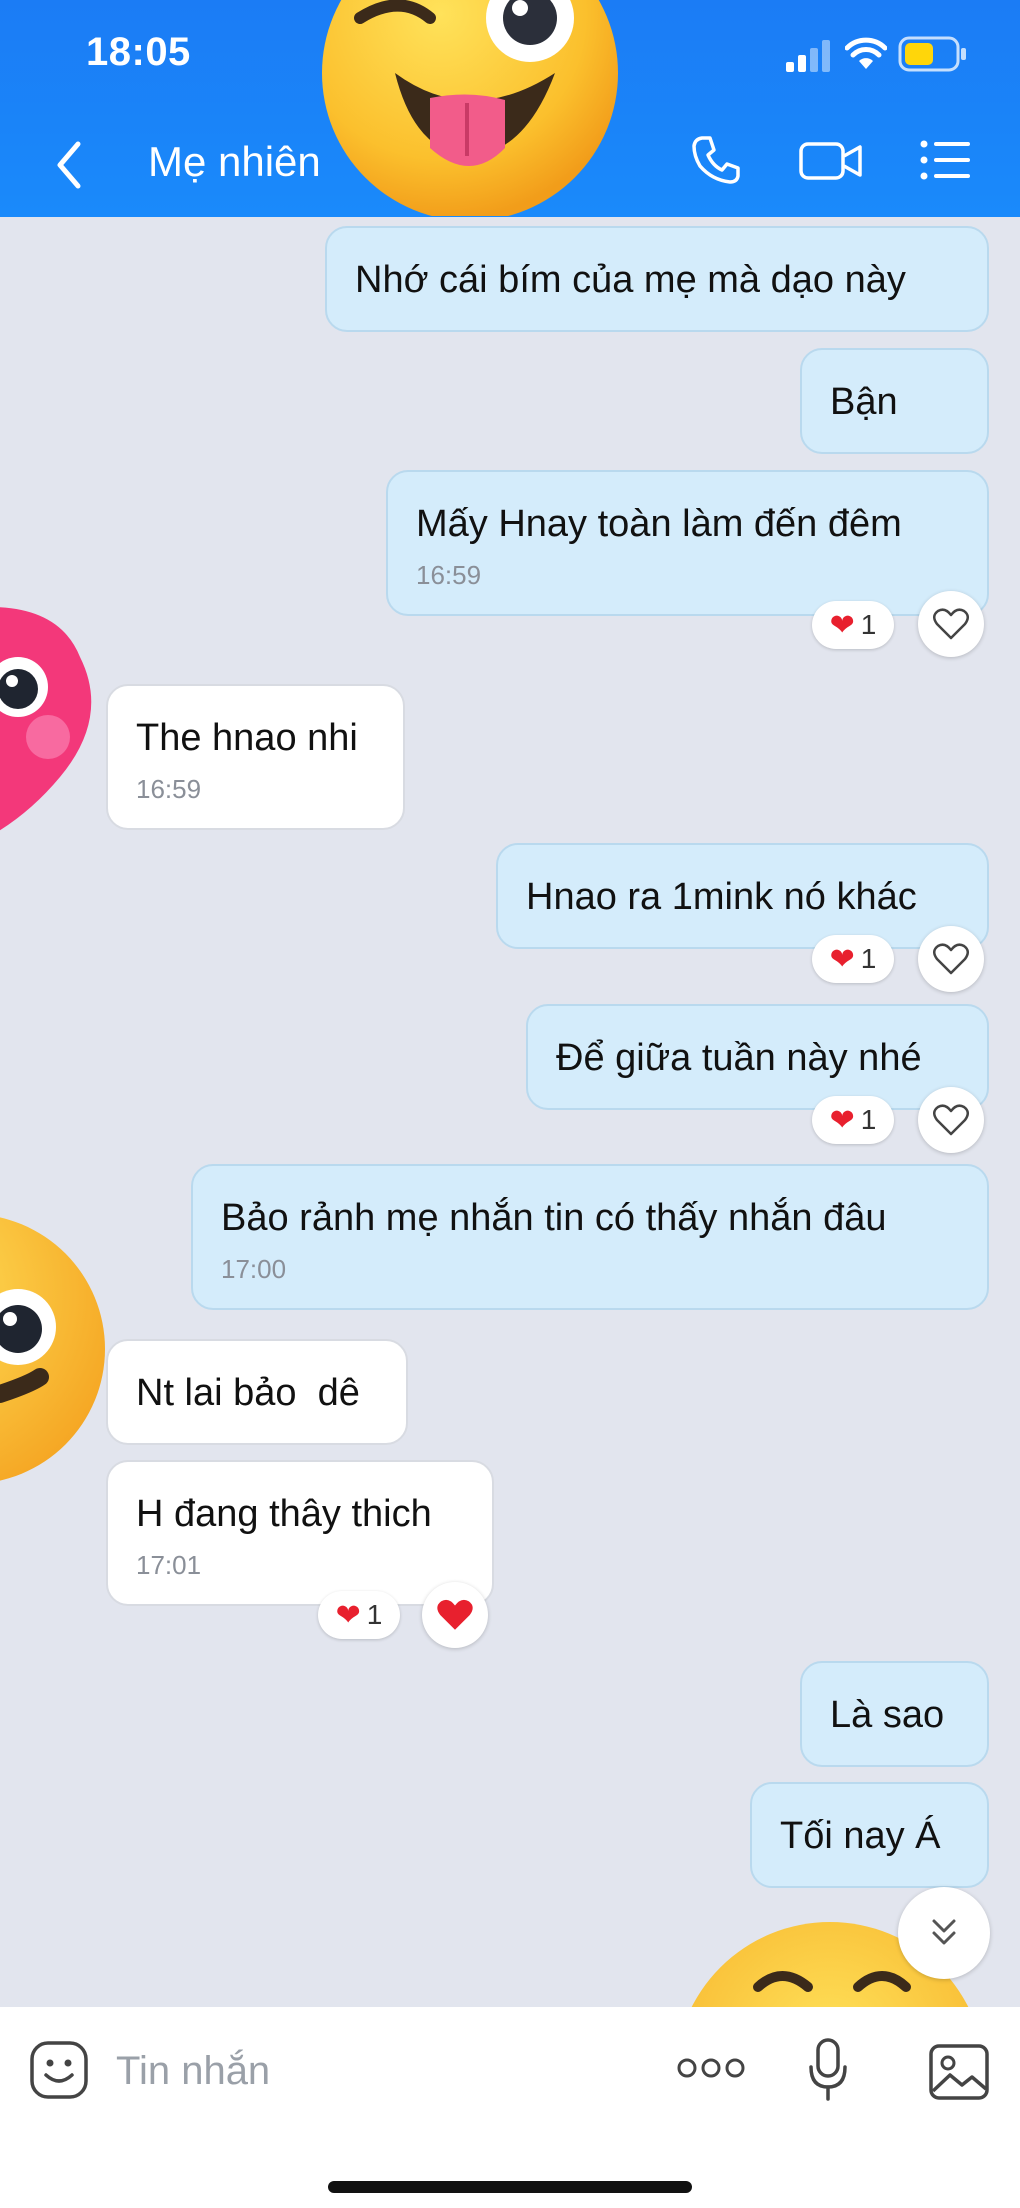 The height and width of the screenshot is (2208, 1020). I want to click on message-bubble-outgoing: Hnao ra 1mink nó khác, so click(742, 896).